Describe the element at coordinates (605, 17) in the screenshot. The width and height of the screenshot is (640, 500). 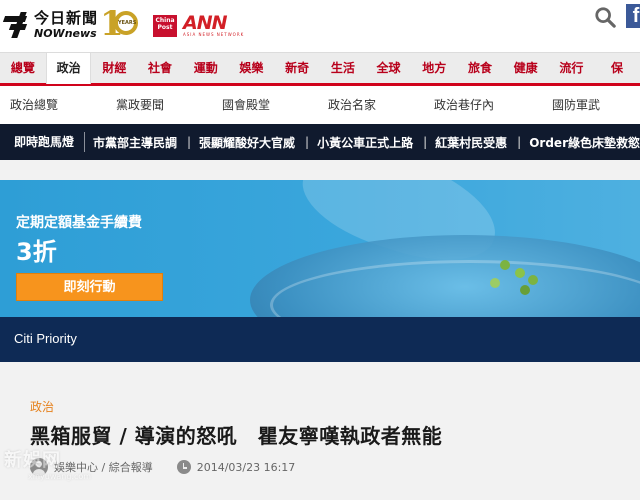
I see `search-icon` at that location.